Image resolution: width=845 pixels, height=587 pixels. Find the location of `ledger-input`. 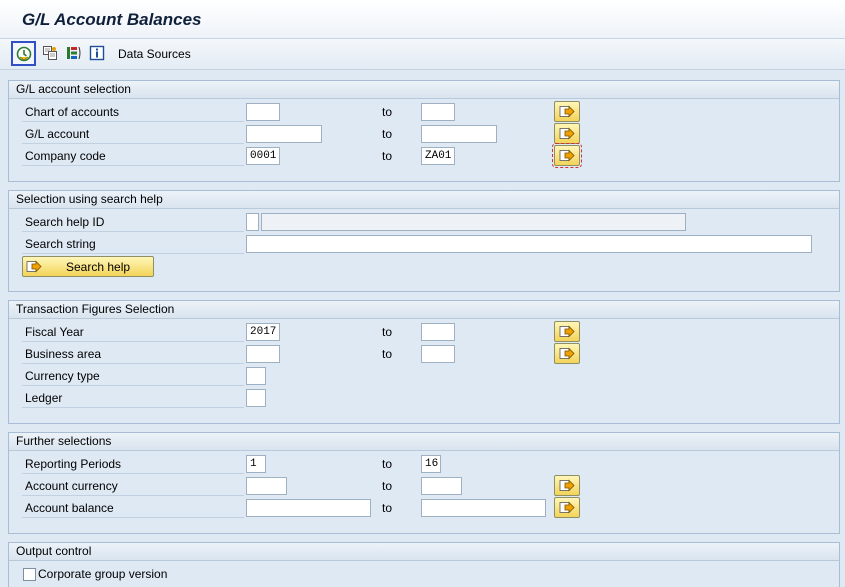

ledger-input is located at coordinates (256, 398).